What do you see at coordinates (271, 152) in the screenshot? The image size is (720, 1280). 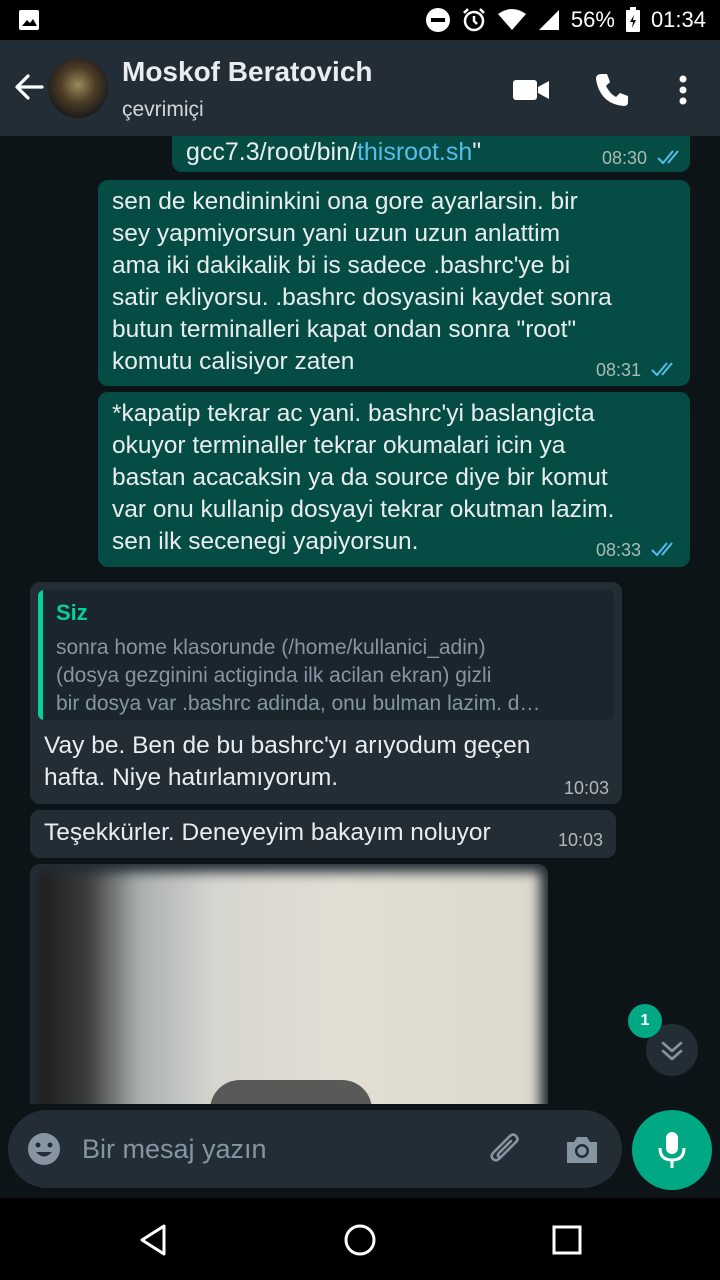 I see `message-text-prefix: gcc7.3/root/bin/` at bounding box center [271, 152].